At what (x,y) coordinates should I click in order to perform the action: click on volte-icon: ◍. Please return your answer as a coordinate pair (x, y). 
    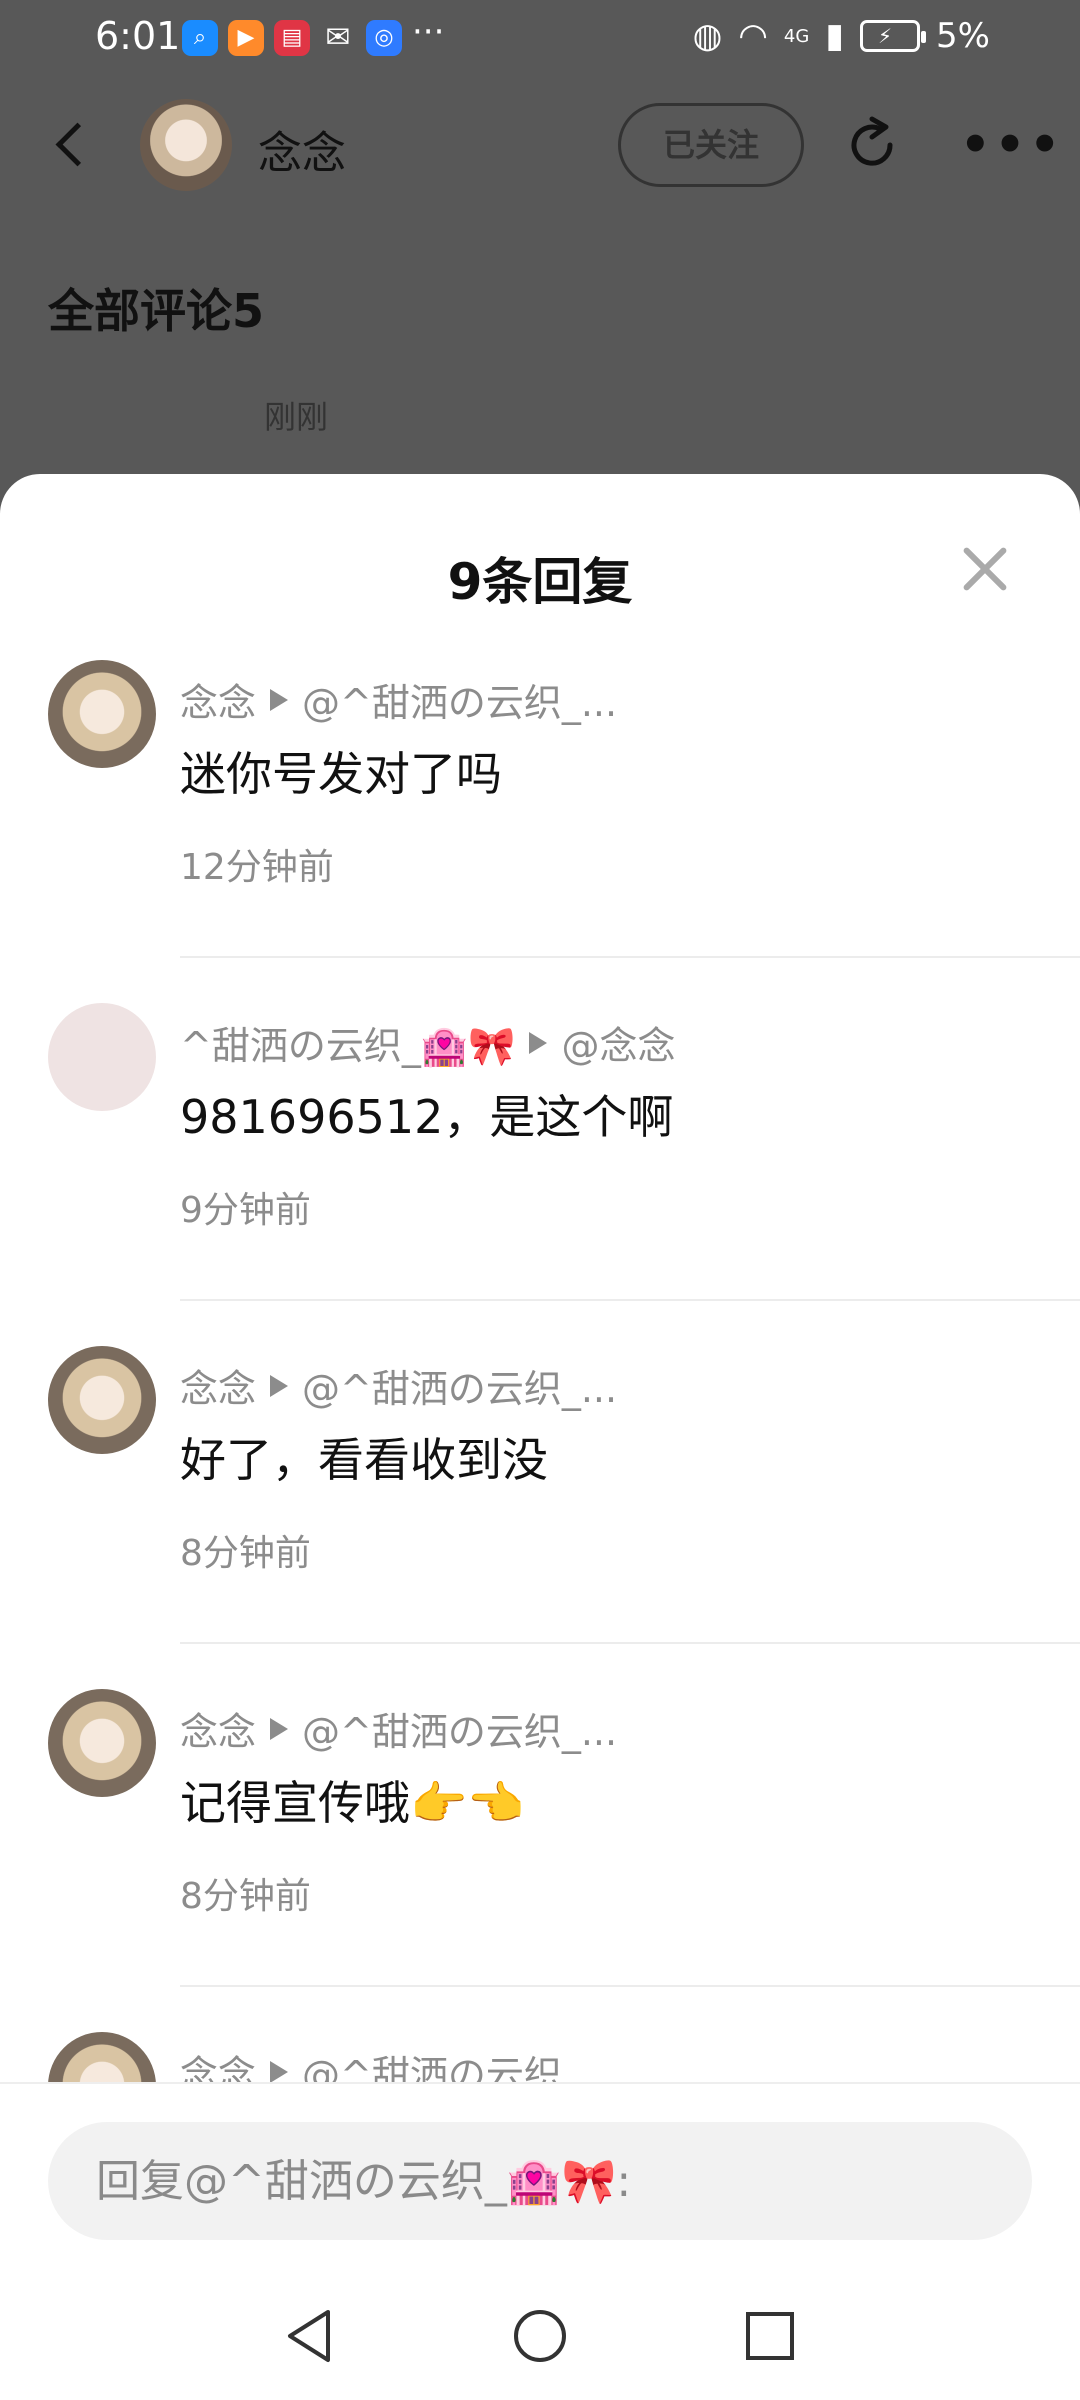
    Looking at the image, I should click on (707, 36).